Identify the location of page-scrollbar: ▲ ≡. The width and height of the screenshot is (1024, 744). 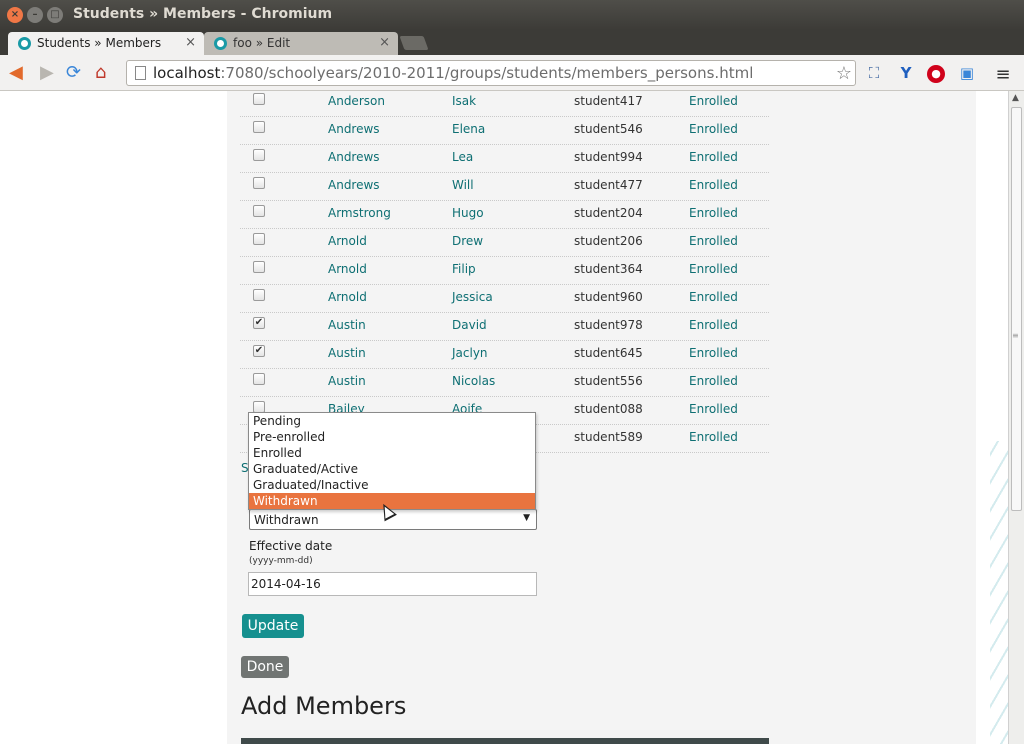
(1016, 417).